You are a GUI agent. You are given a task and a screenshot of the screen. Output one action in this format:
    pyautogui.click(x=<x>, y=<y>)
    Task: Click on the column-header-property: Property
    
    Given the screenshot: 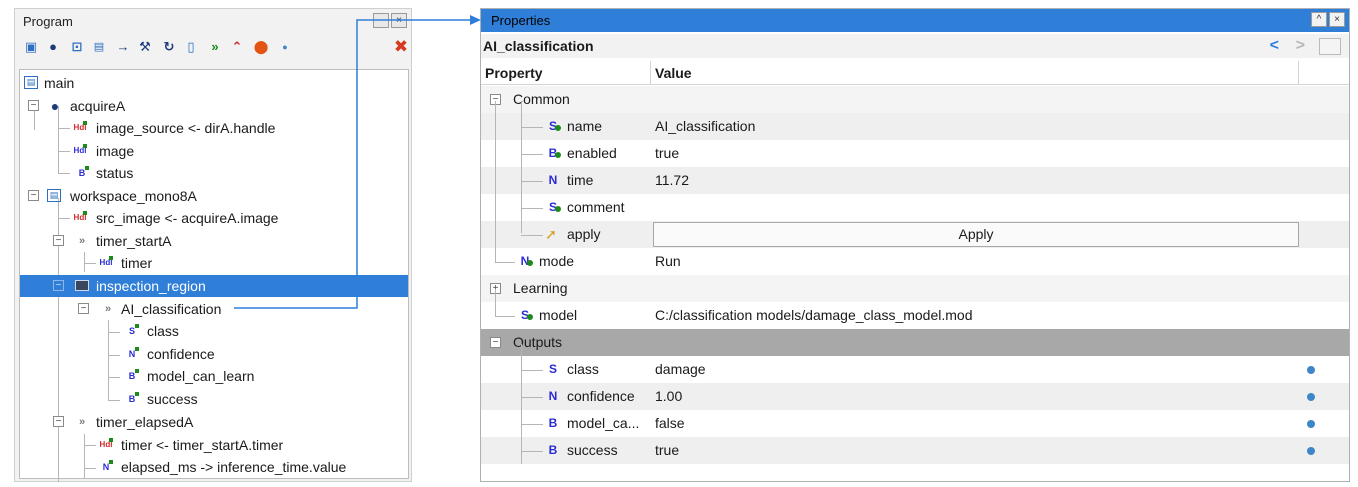 What is the action you would take?
    pyautogui.click(x=566, y=73)
    